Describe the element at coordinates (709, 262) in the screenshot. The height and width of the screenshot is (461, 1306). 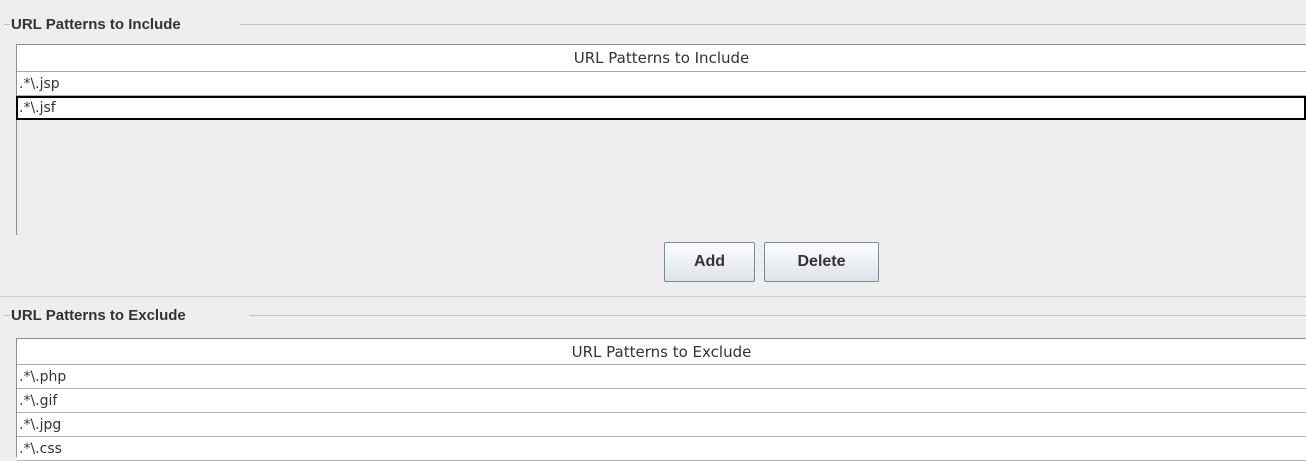
I see `add-button: Add` at that location.